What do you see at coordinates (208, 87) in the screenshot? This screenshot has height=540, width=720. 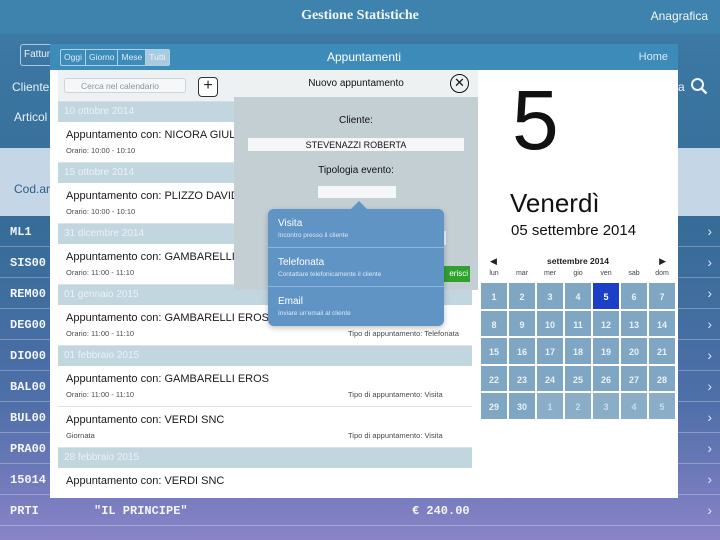 I see `add-appointment-button: +` at bounding box center [208, 87].